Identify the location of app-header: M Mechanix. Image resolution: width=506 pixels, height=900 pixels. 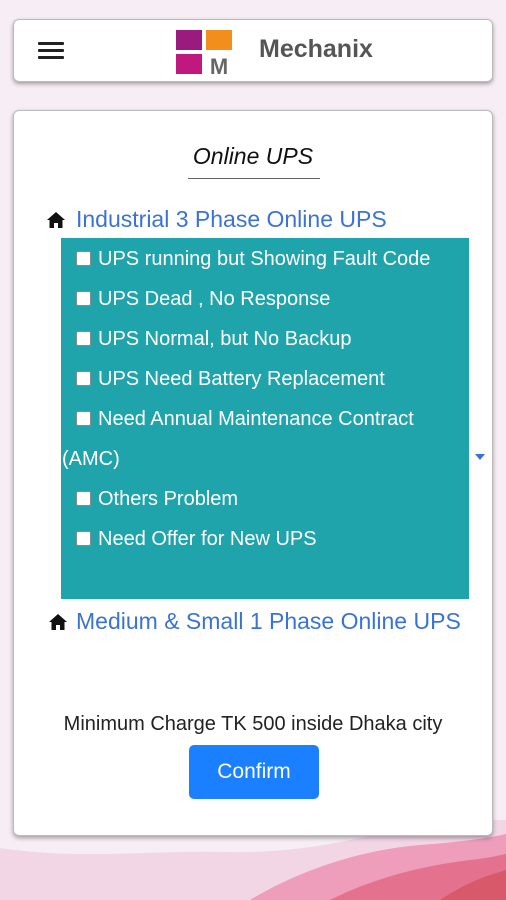
(253, 50).